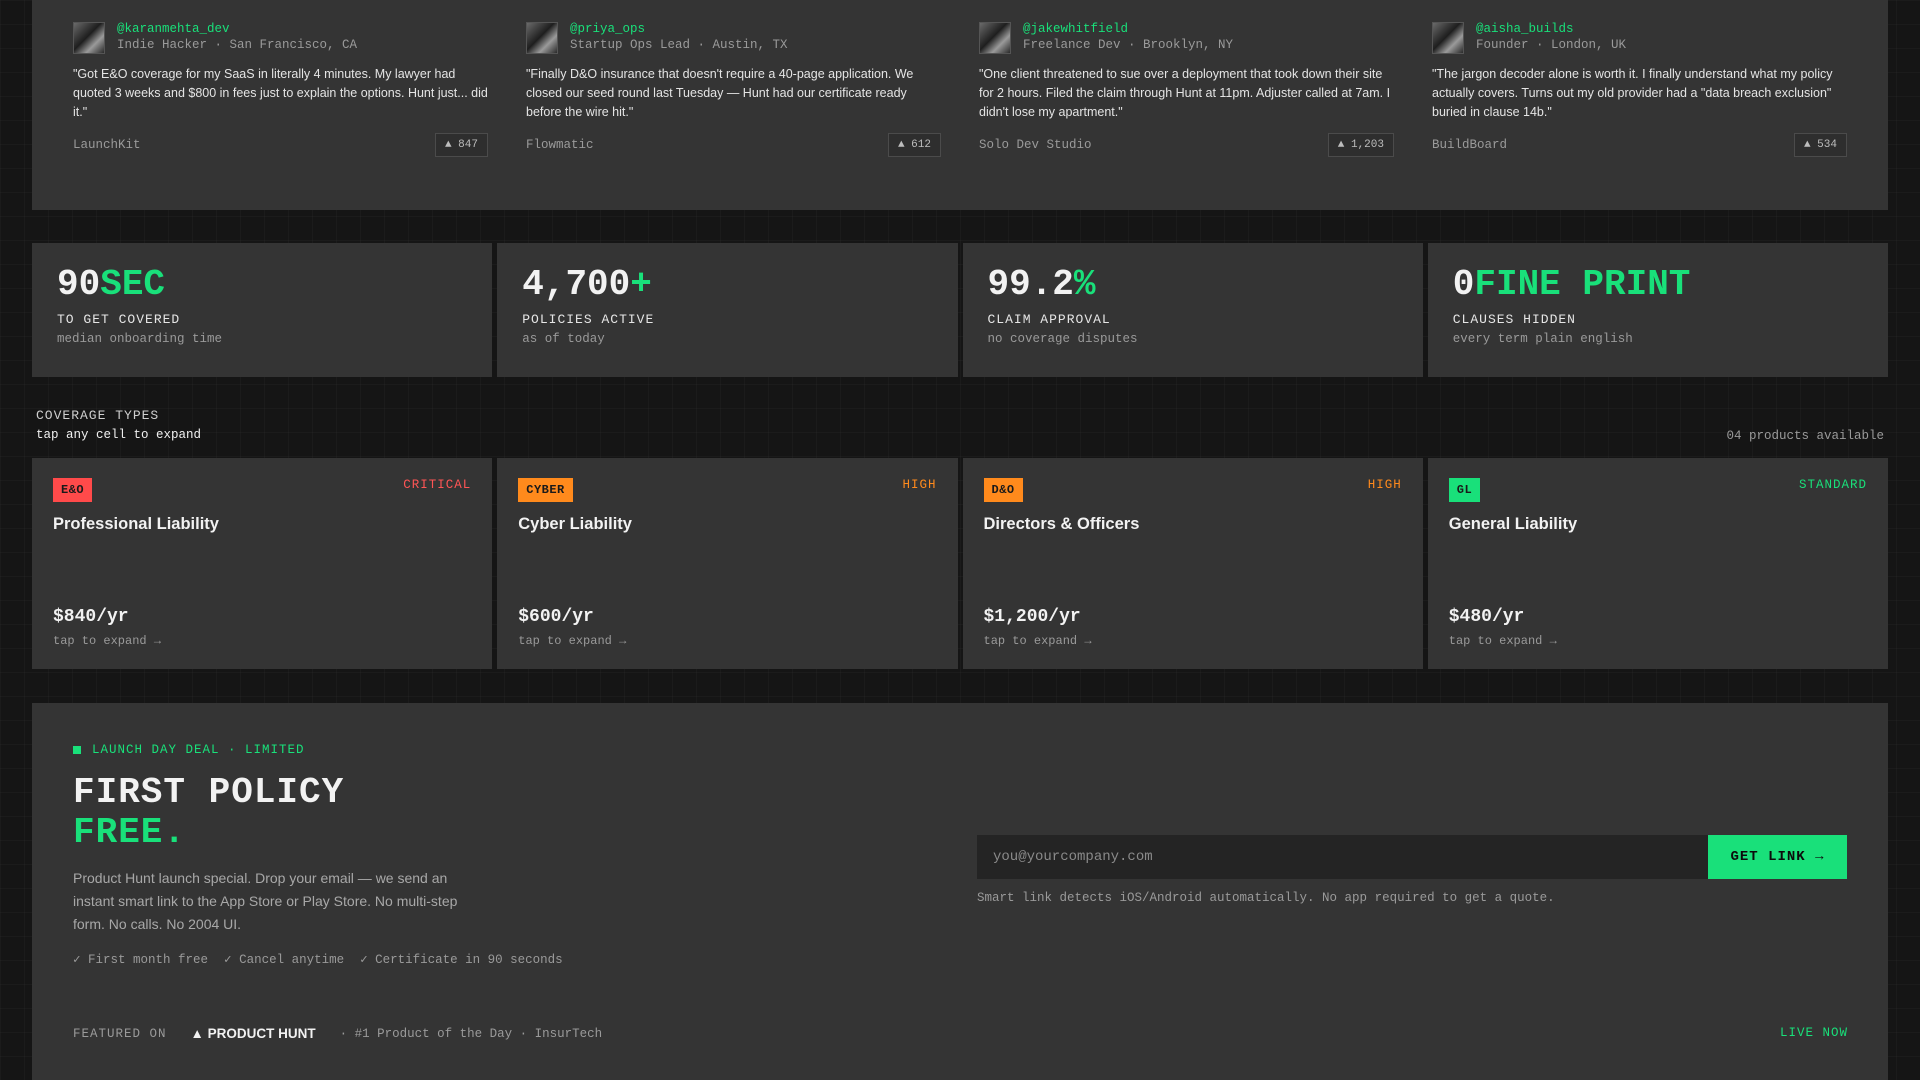  Describe the element at coordinates (1470, 145) in the screenshot. I see `testimonial-company: BuildBoard` at that location.